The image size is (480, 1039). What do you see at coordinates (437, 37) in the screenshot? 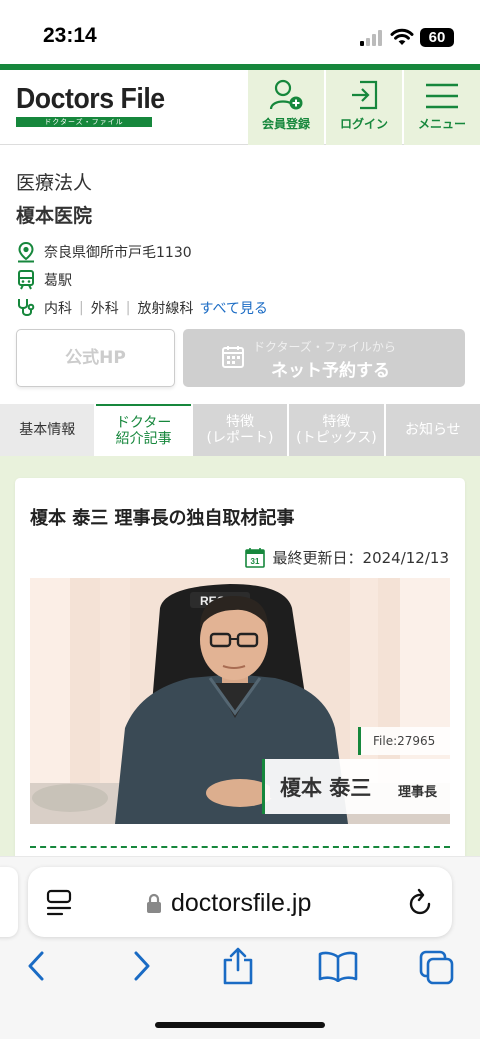
I see `battery-indicator: 60` at bounding box center [437, 37].